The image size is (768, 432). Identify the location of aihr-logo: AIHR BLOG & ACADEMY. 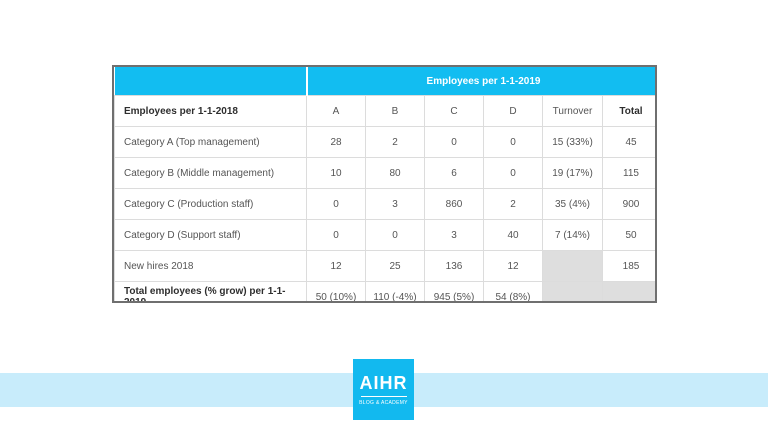
(383, 389).